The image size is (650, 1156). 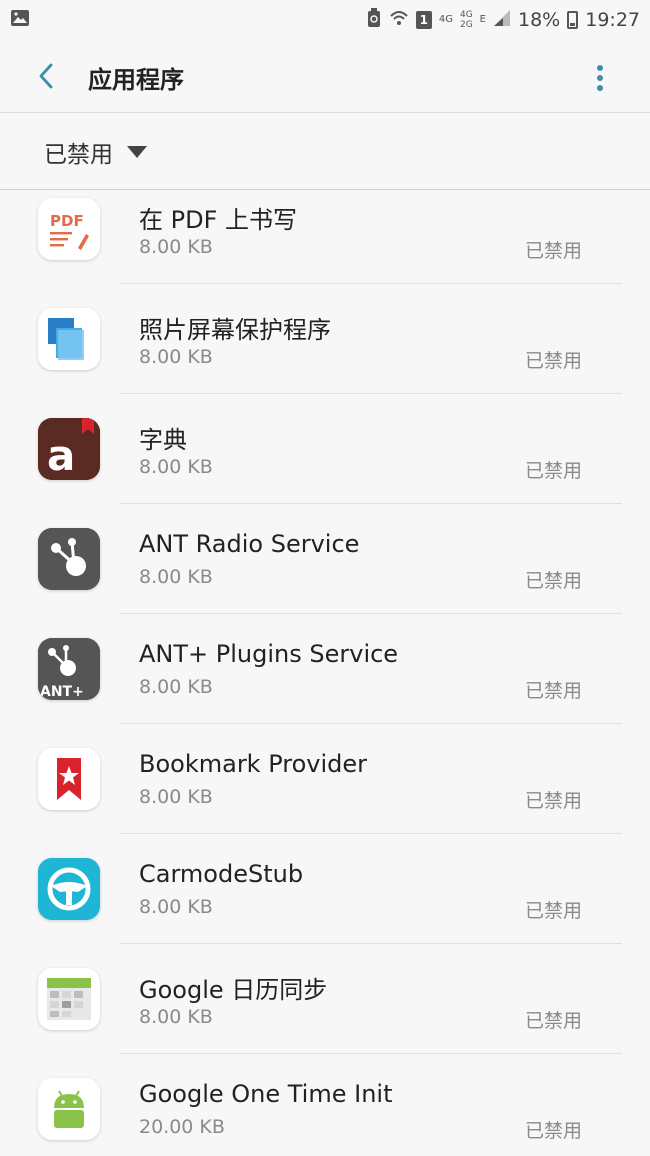 I want to click on pdf-write-icon: PDF, so click(x=69, y=229).